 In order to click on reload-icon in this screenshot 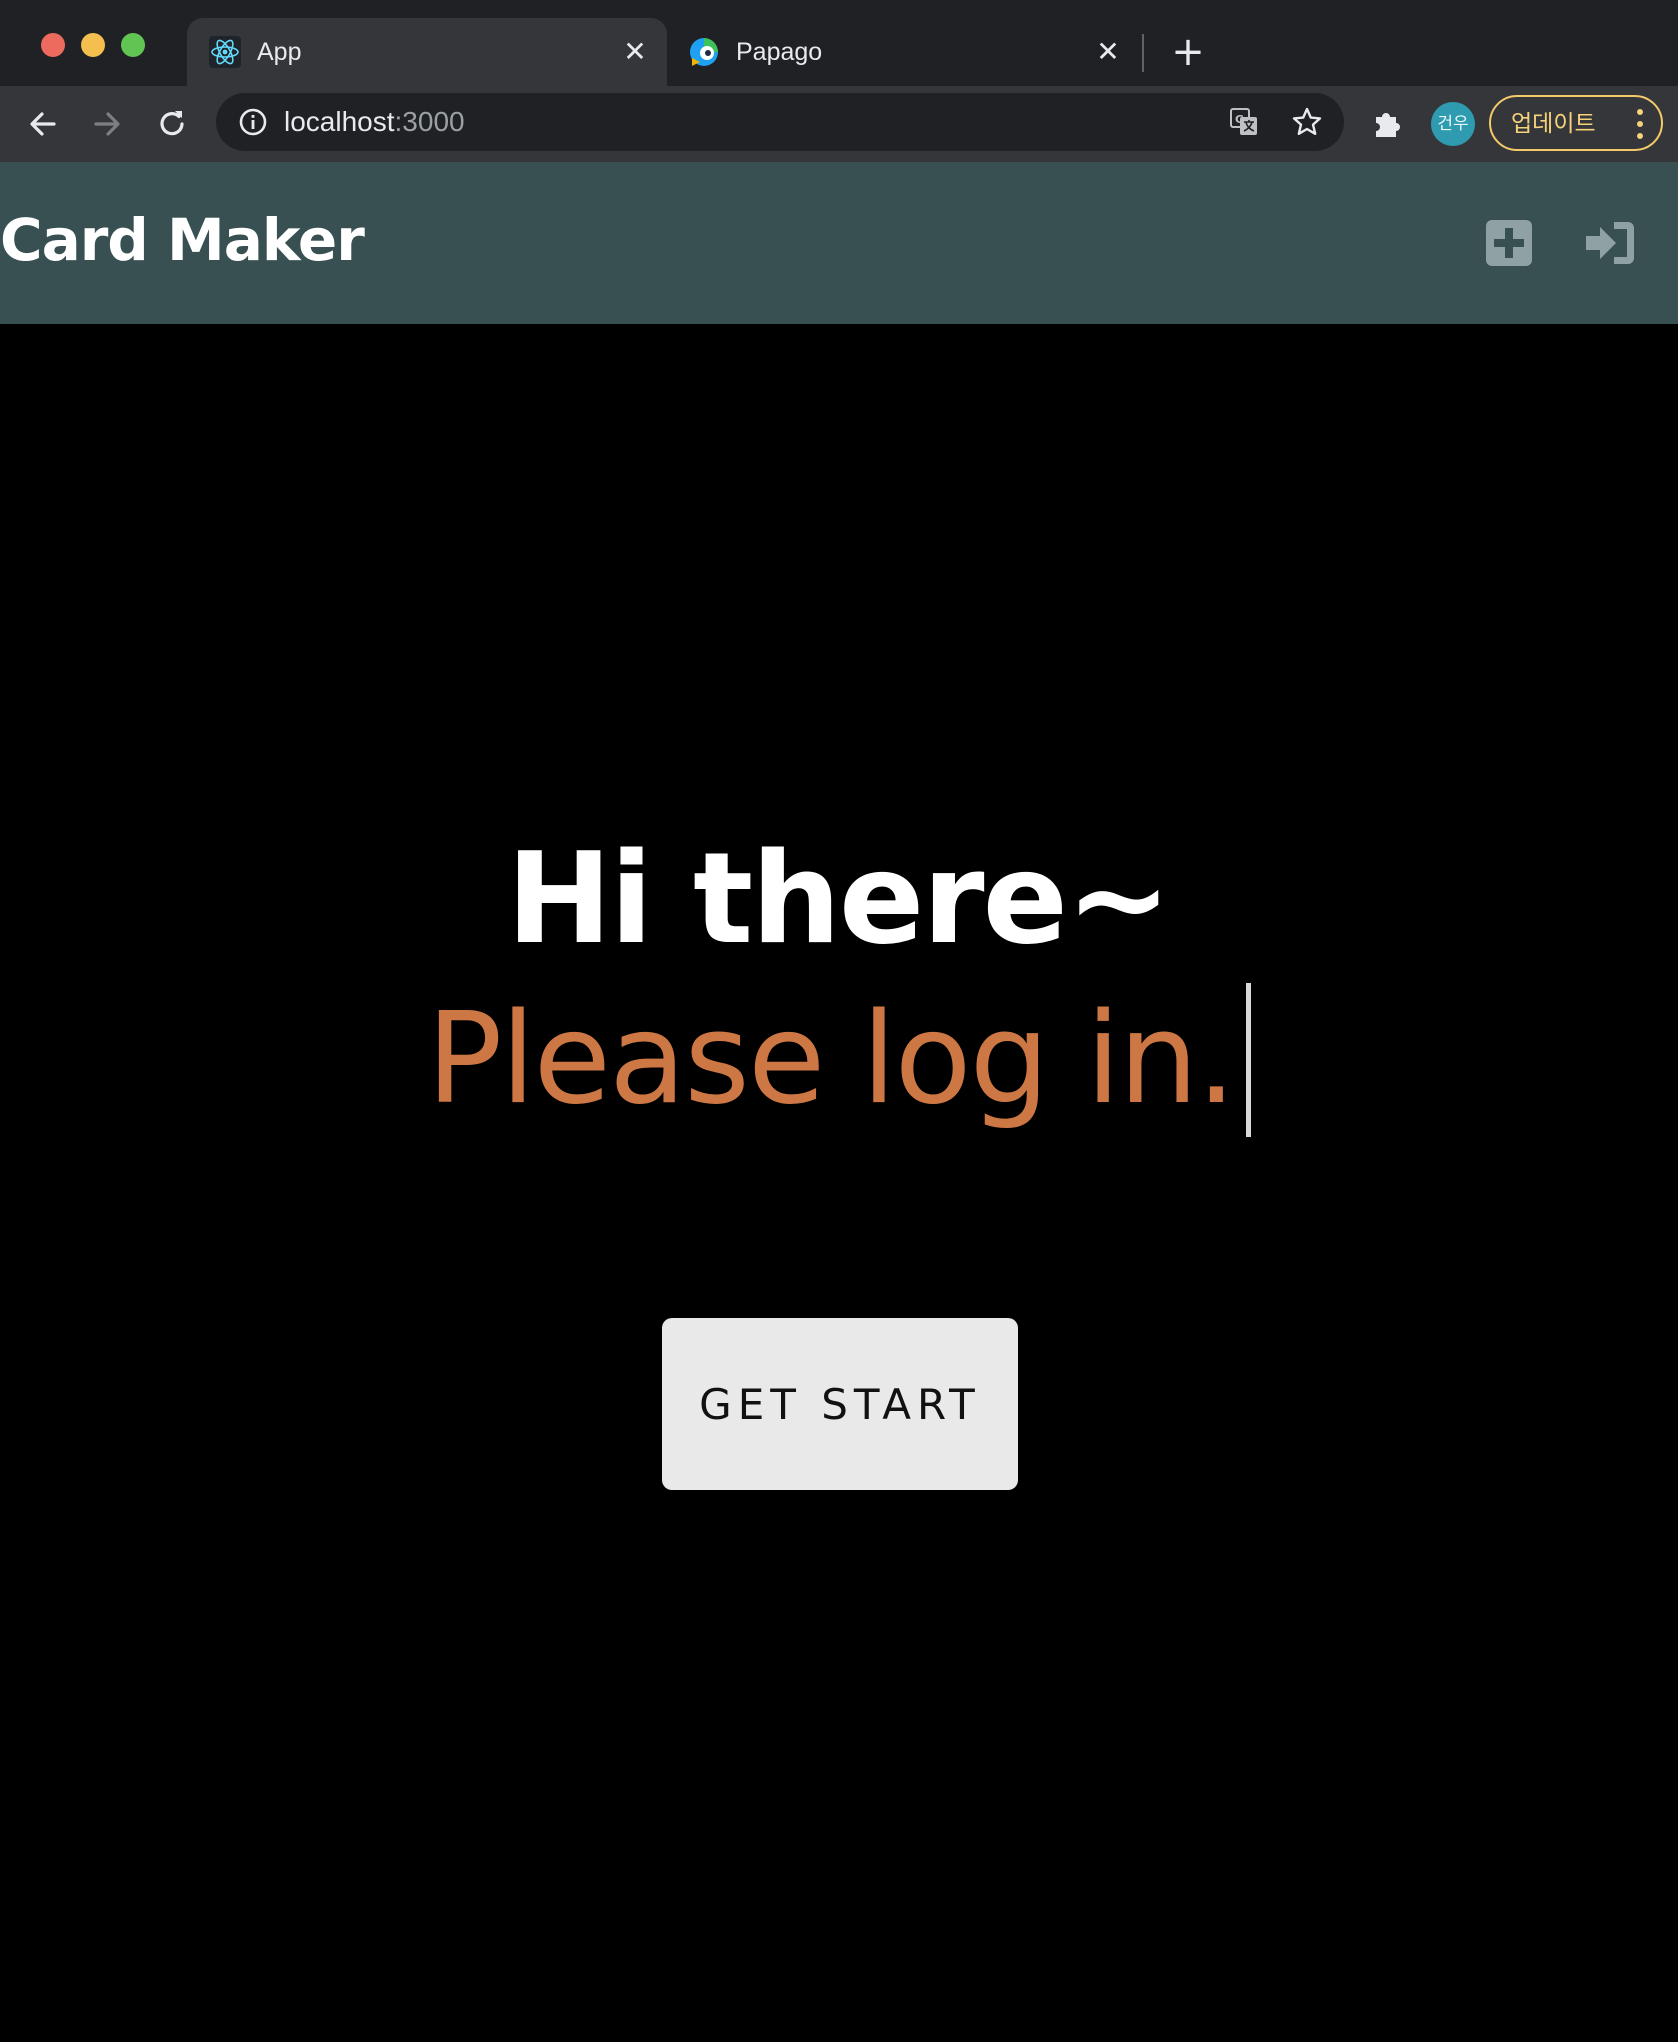, I will do `click(172, 124)`.